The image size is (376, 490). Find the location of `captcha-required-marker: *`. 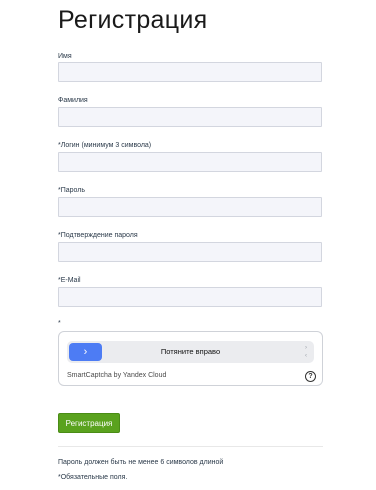

captcha-required-marker: * is located at coordinates (59, 323).